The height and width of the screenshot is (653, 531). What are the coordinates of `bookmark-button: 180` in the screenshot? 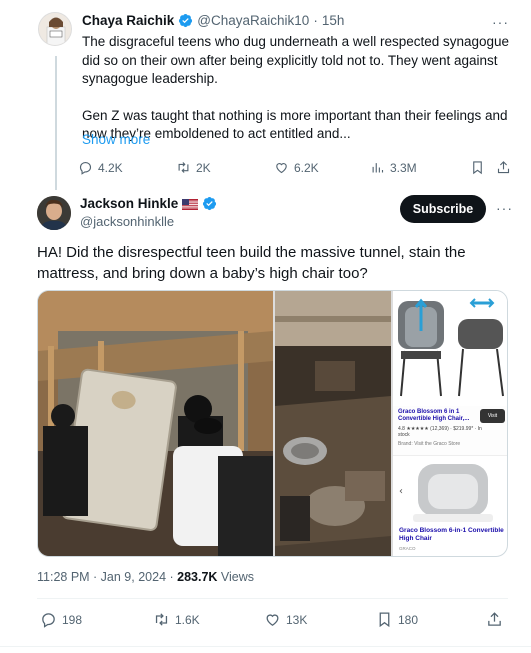 It's located at (397, 619).